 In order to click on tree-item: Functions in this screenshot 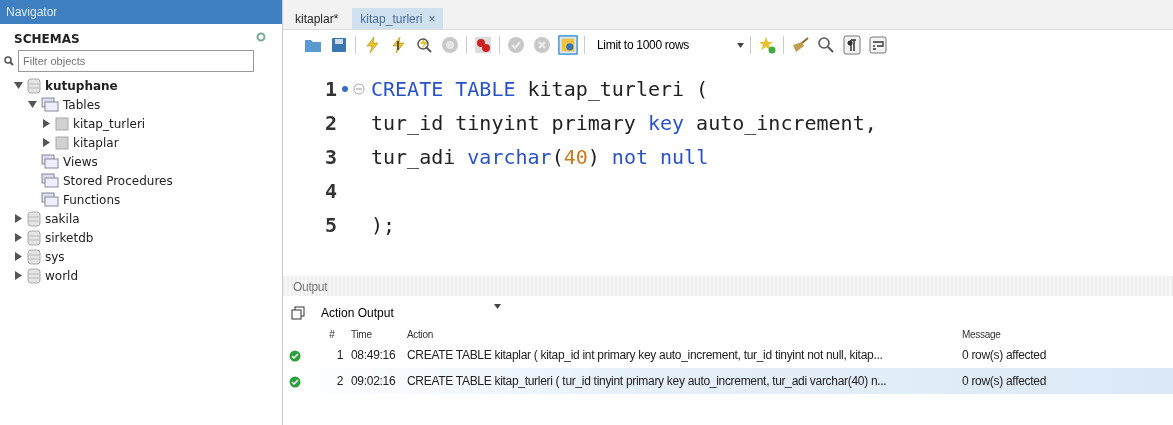, I will do `click(141, 199)`.